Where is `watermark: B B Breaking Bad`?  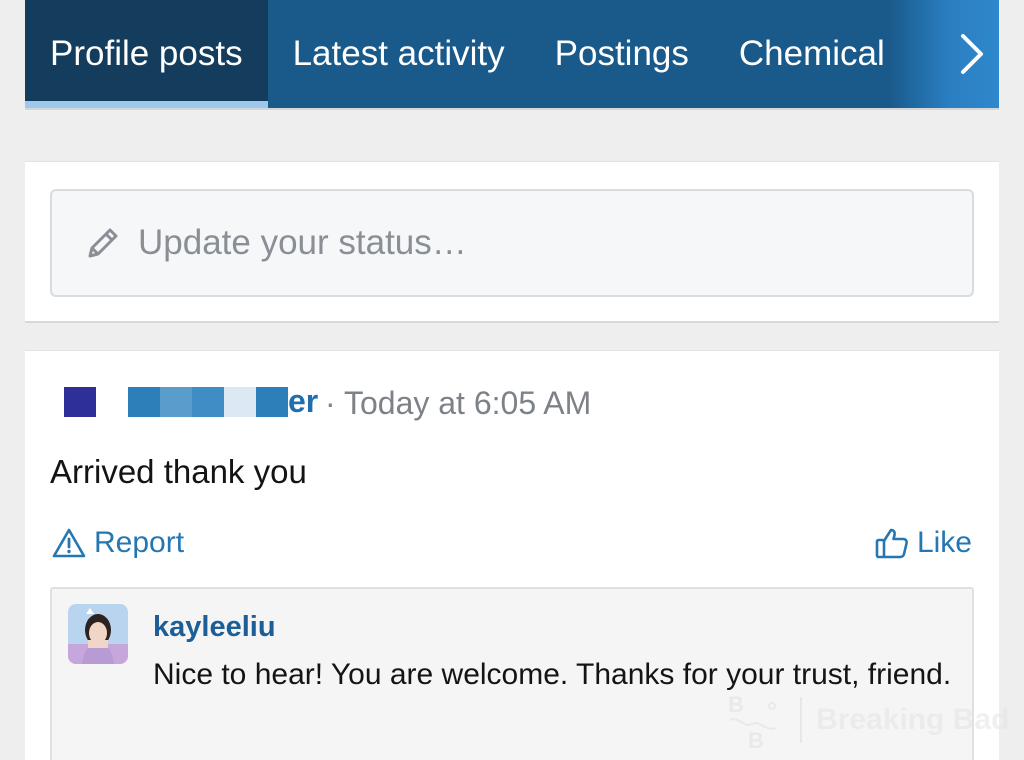
watermark: B B Breaking Bad is located at coordinates (872, 720).